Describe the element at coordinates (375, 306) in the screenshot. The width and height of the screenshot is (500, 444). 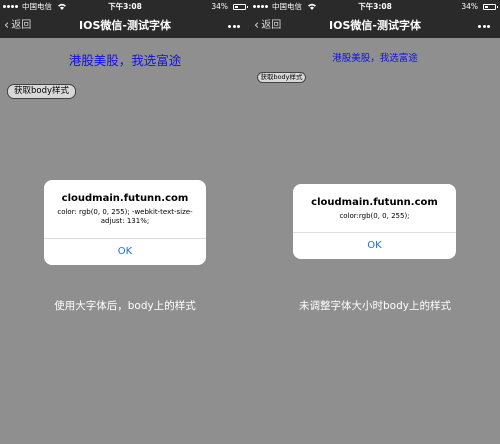
I see `caption: 未调整字体大小时body上的样式` at that location.